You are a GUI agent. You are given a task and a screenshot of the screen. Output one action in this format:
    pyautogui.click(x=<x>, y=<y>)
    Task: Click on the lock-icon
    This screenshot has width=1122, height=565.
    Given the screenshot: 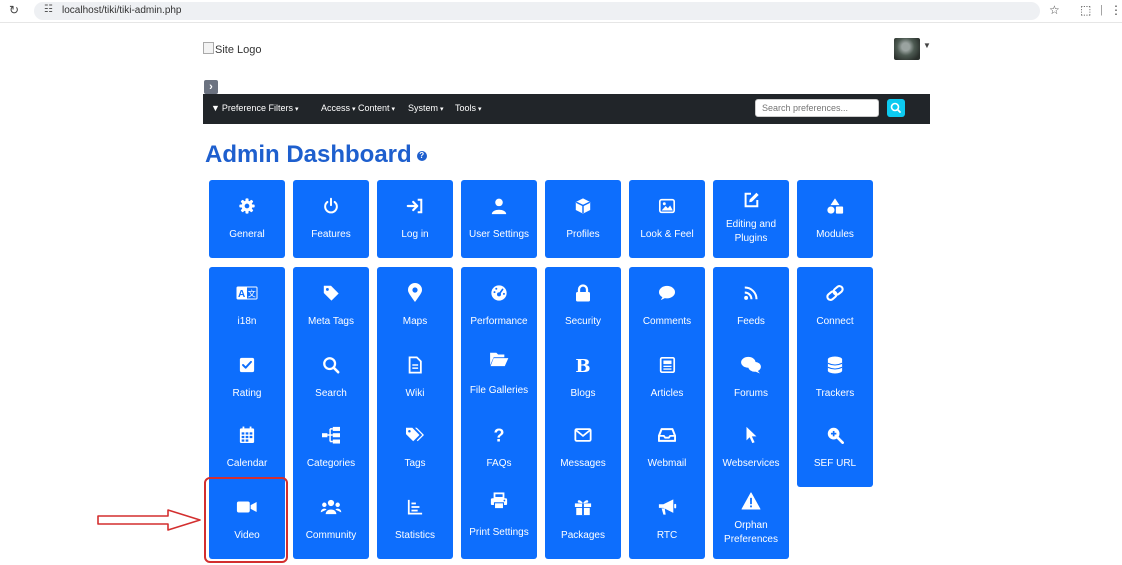 What is the action you would take?
    pyautogui.click(x=583, y=293)
    